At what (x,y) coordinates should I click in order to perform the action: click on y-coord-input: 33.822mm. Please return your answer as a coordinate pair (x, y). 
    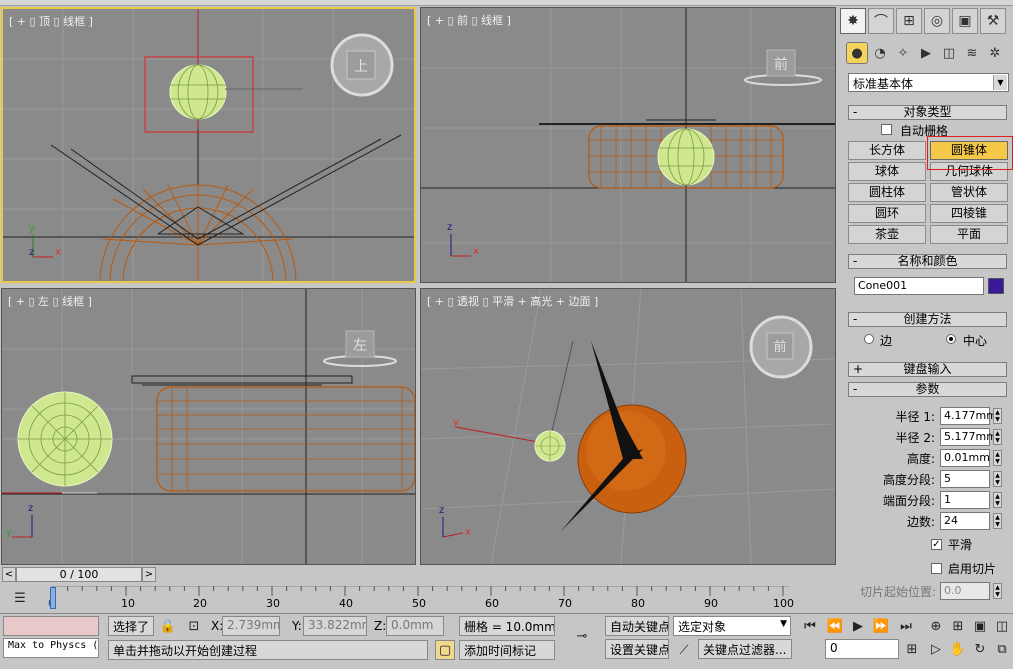
    Looking at the image, I should click on (335, 626).